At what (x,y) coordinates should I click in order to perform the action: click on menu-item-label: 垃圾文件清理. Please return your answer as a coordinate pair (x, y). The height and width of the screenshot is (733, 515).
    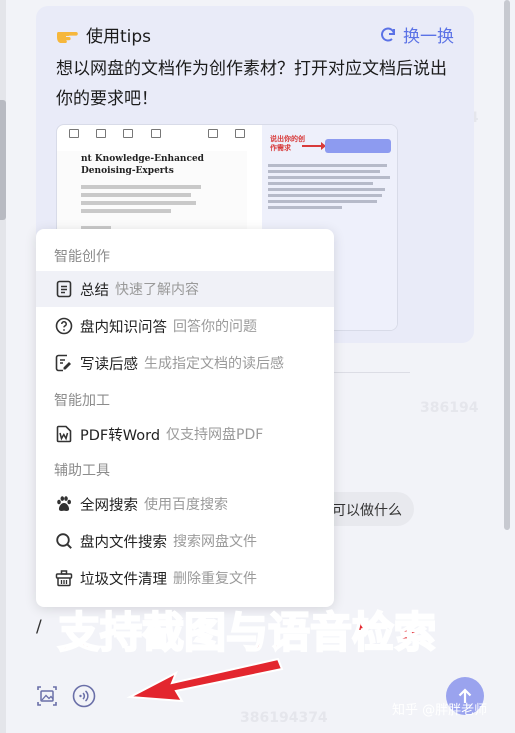
    Looking at the image, I should click on (123, 579).